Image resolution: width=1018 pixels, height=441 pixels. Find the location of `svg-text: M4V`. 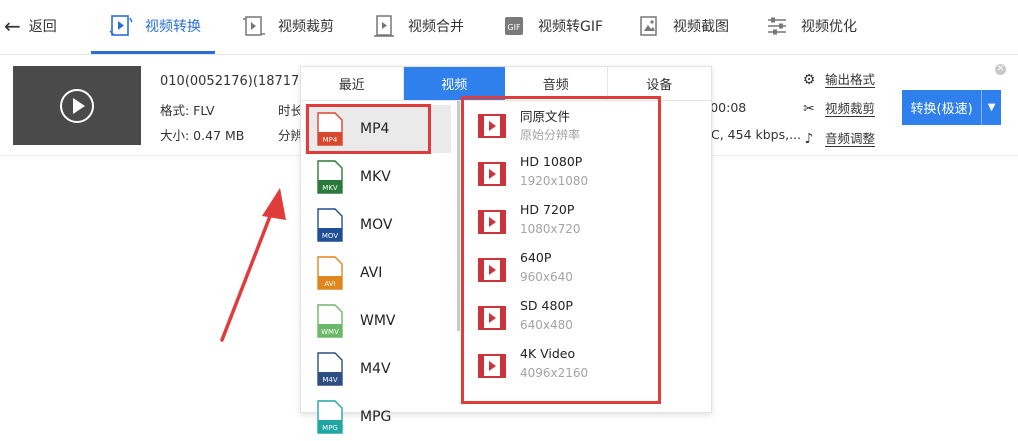

svg-text: M4V is located at coordinates (329, 380).